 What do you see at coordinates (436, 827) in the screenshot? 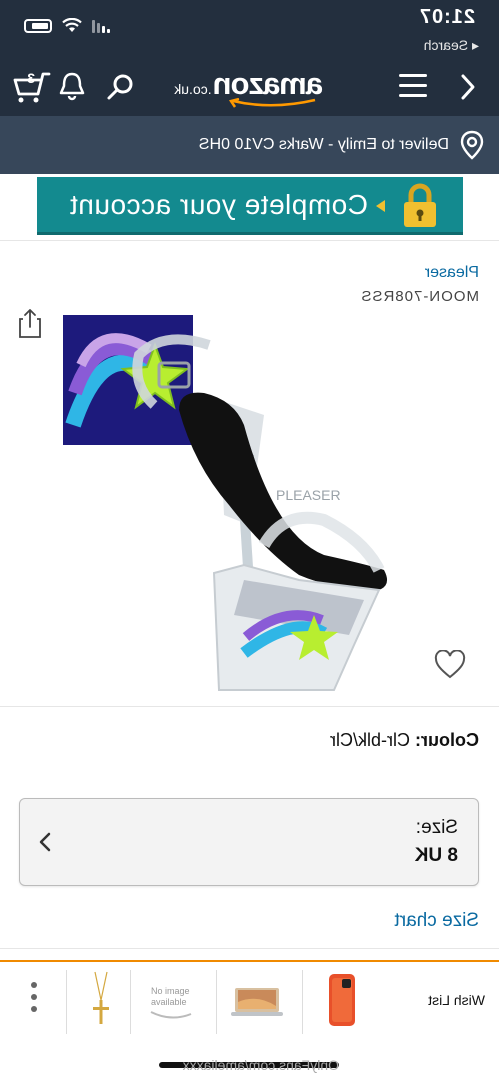
I see `size-label: Size:` at bounding box center [436, 827].